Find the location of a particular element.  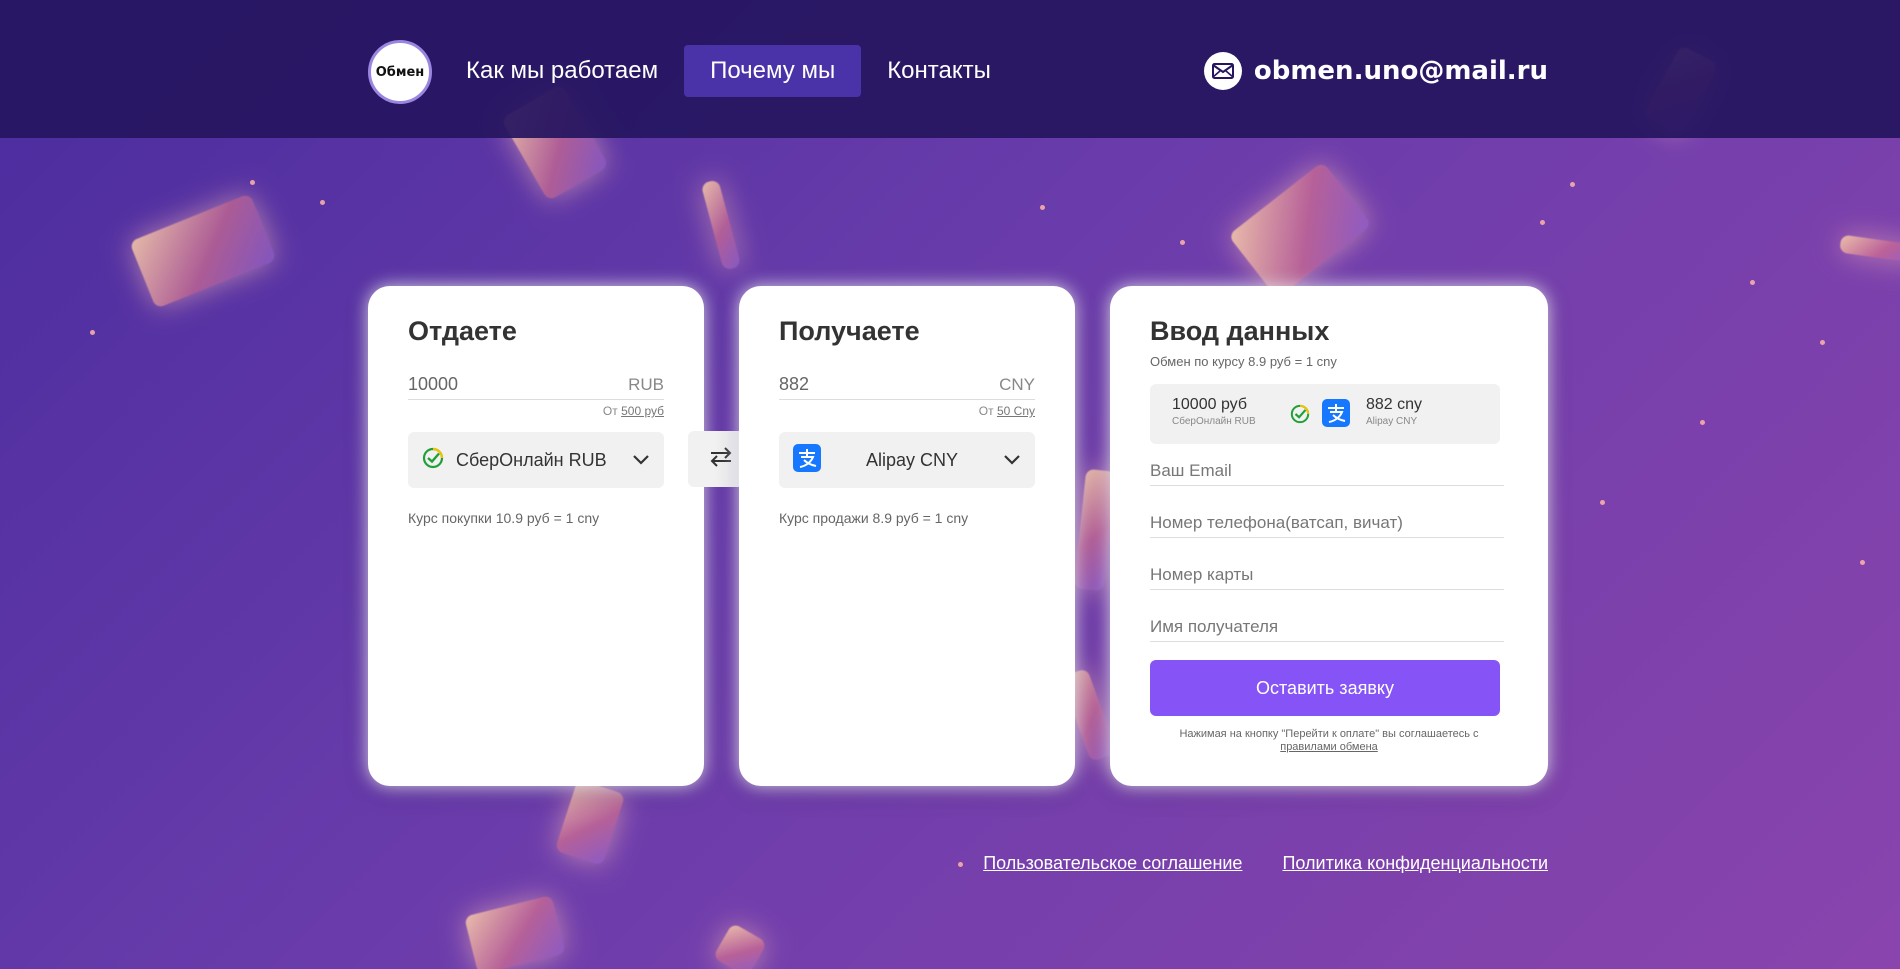

summary-get: 882 cny Alipay CNY is located at coordinates (1394, 411).